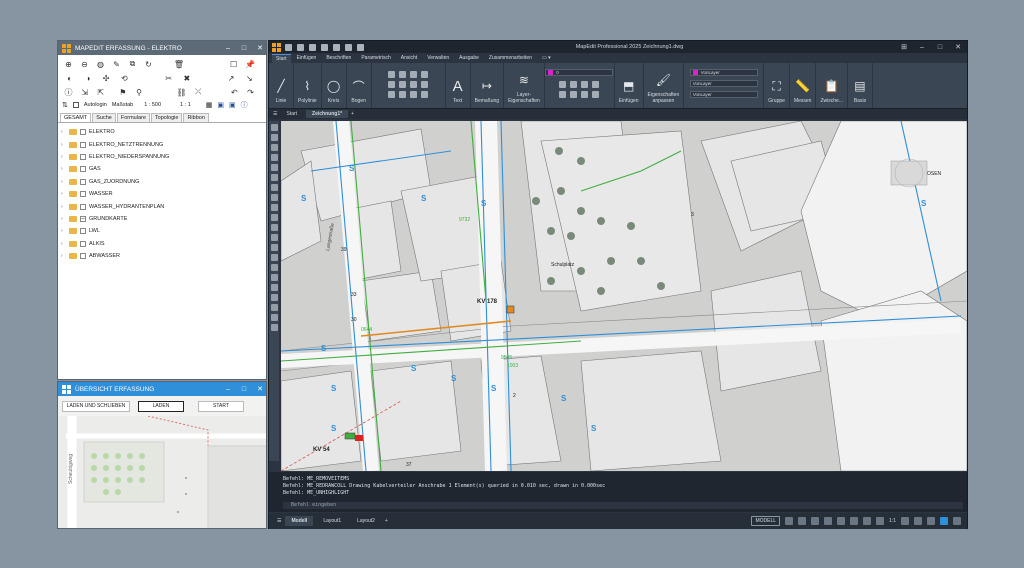  What do you see at coordinates (931, 521) in the screenshot?
I see `isolate-icon` at bounding box center [931, 521].